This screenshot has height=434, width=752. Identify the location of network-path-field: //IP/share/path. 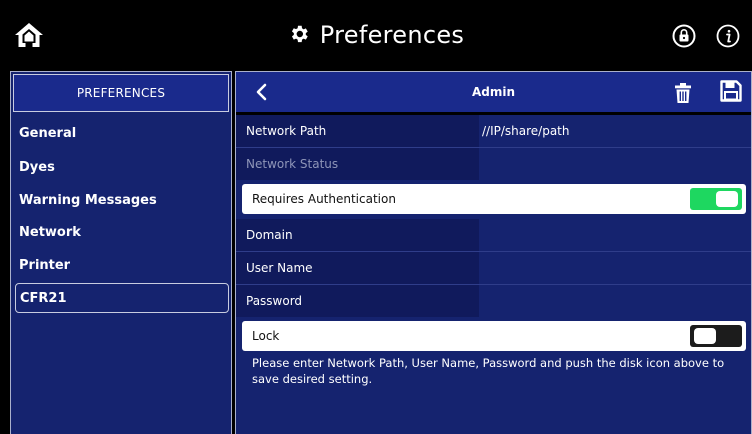
(615, 131).